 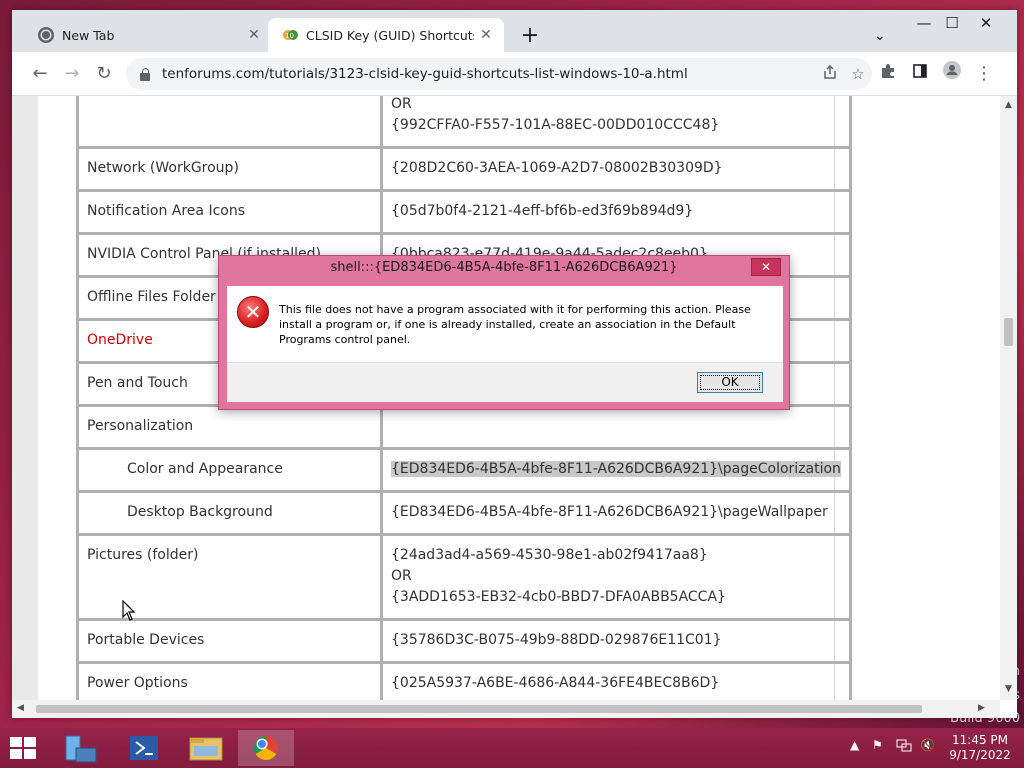 I want to click on row-guid-cell, so click(x=616, y=427).